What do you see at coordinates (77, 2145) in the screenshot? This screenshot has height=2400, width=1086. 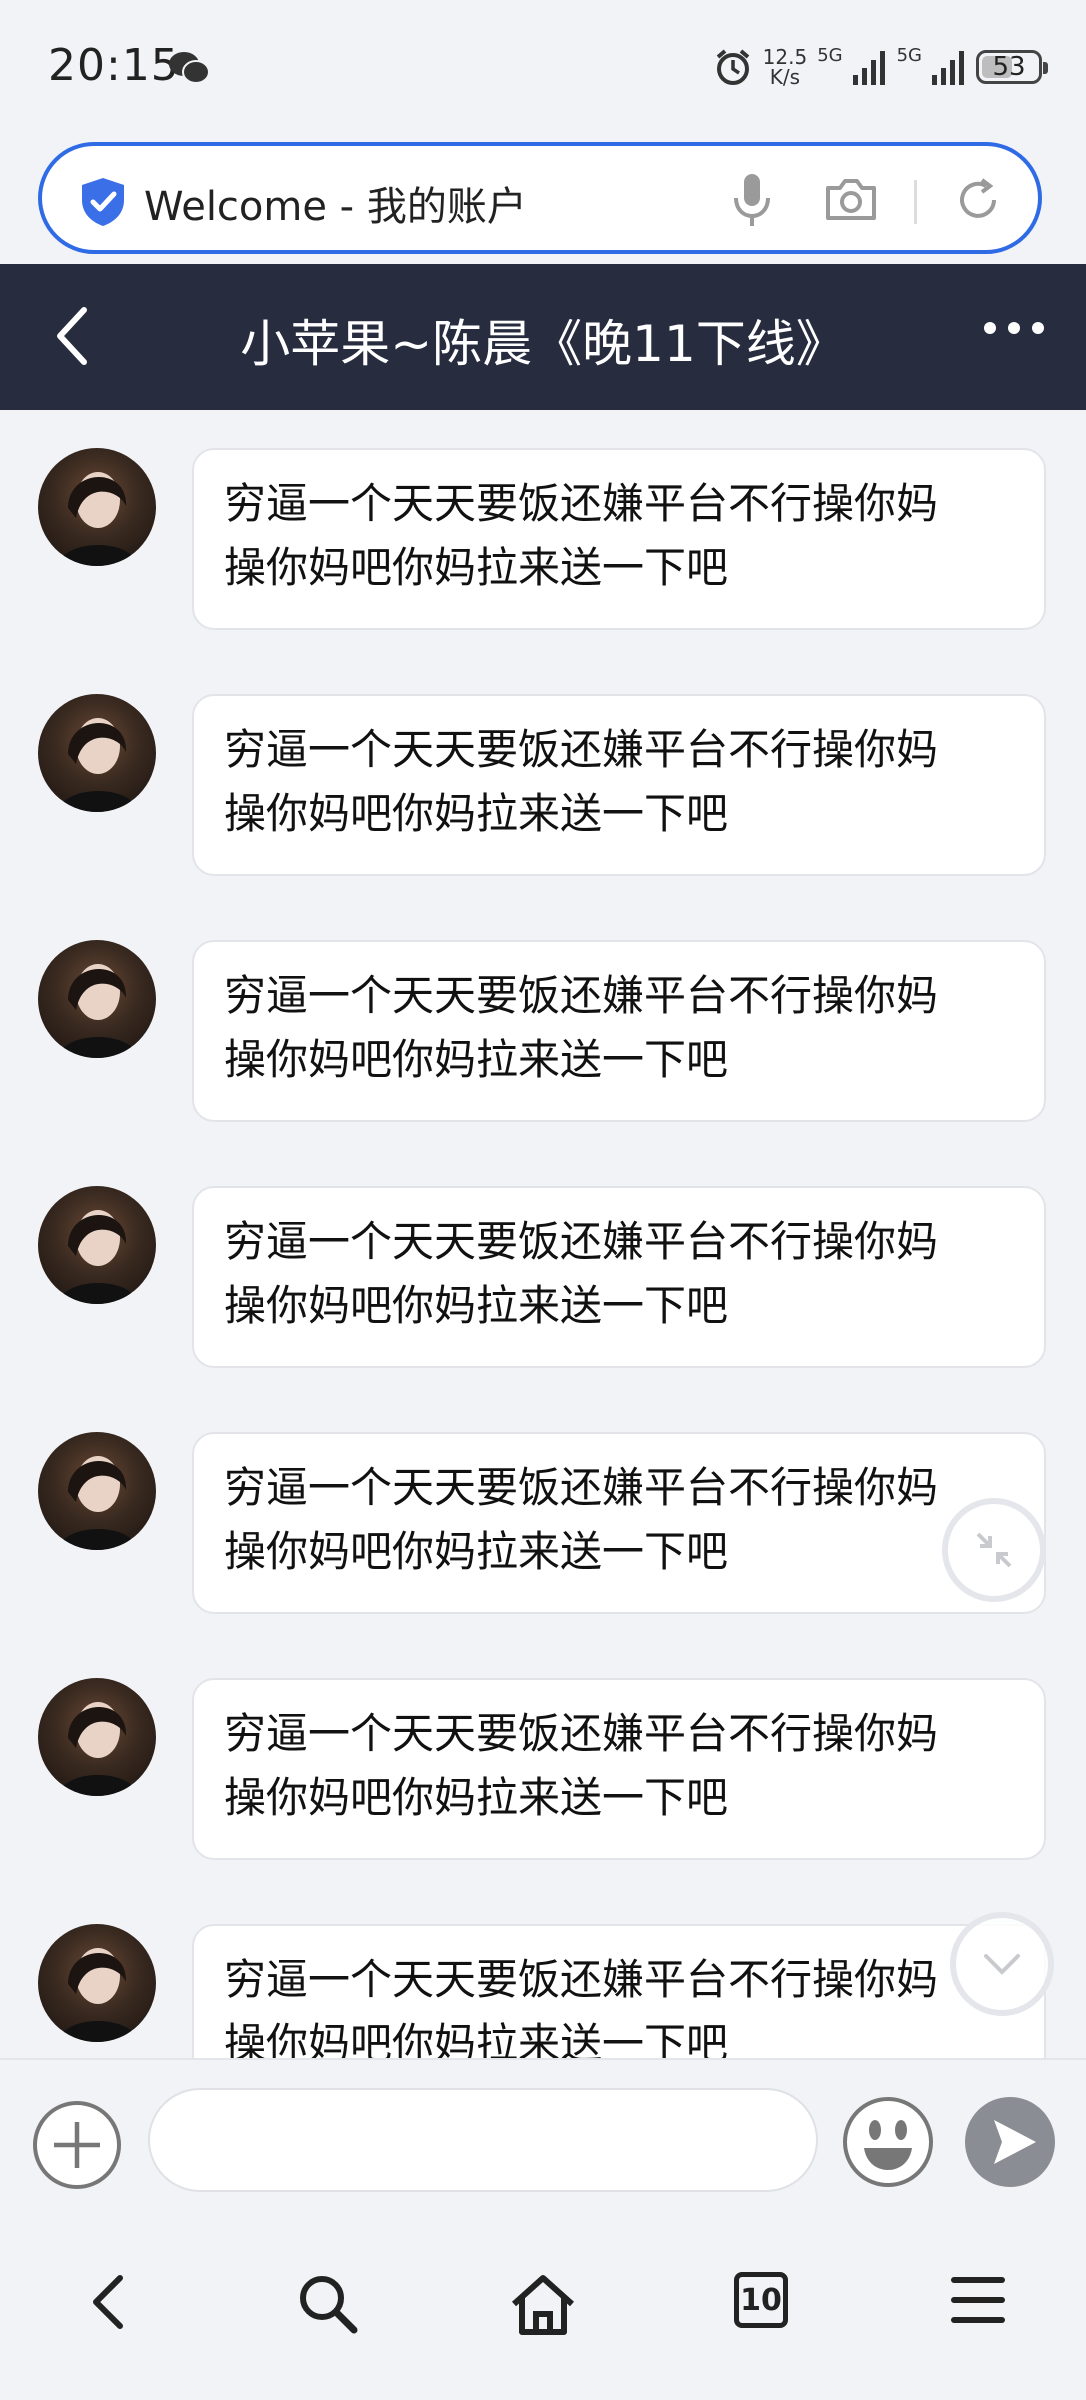 I see `plus-icon` at bounding box center [77, 2145].